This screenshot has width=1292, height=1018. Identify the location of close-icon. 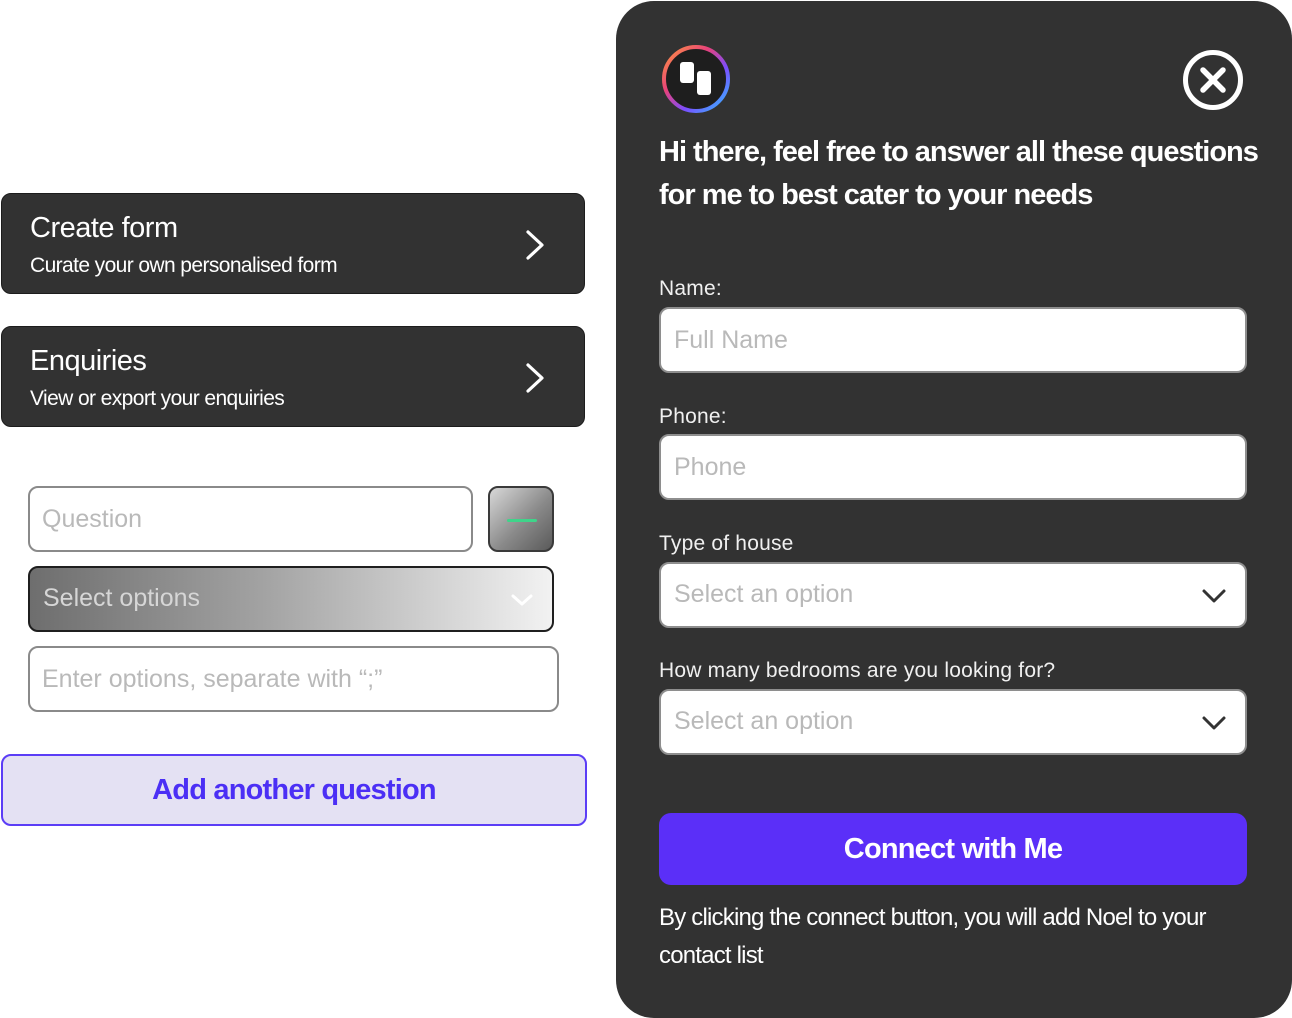
(1213, 80).